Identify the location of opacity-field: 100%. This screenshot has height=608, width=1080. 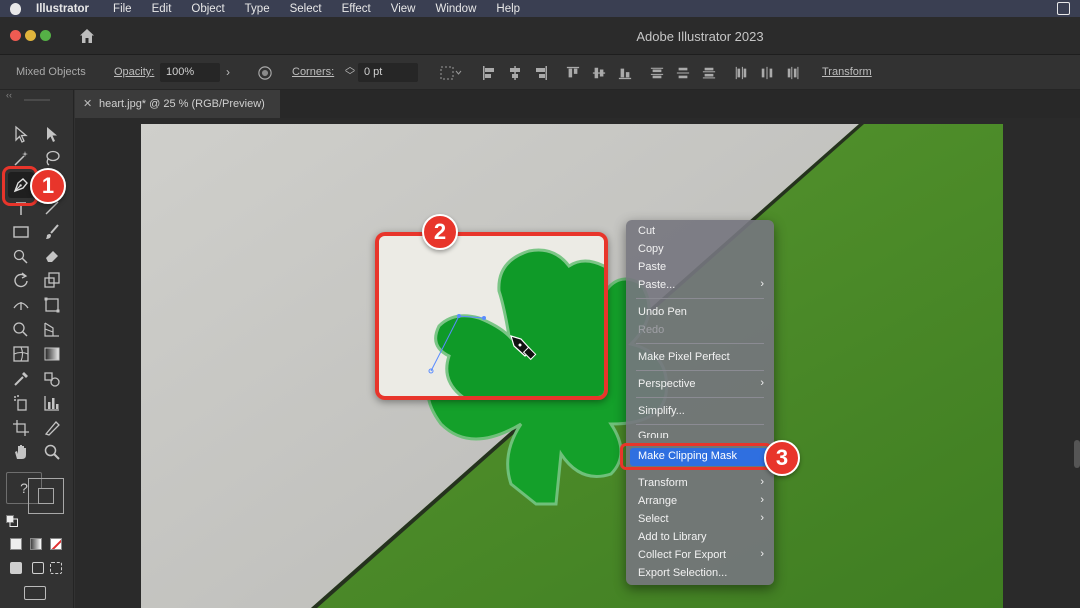
(190, 72).